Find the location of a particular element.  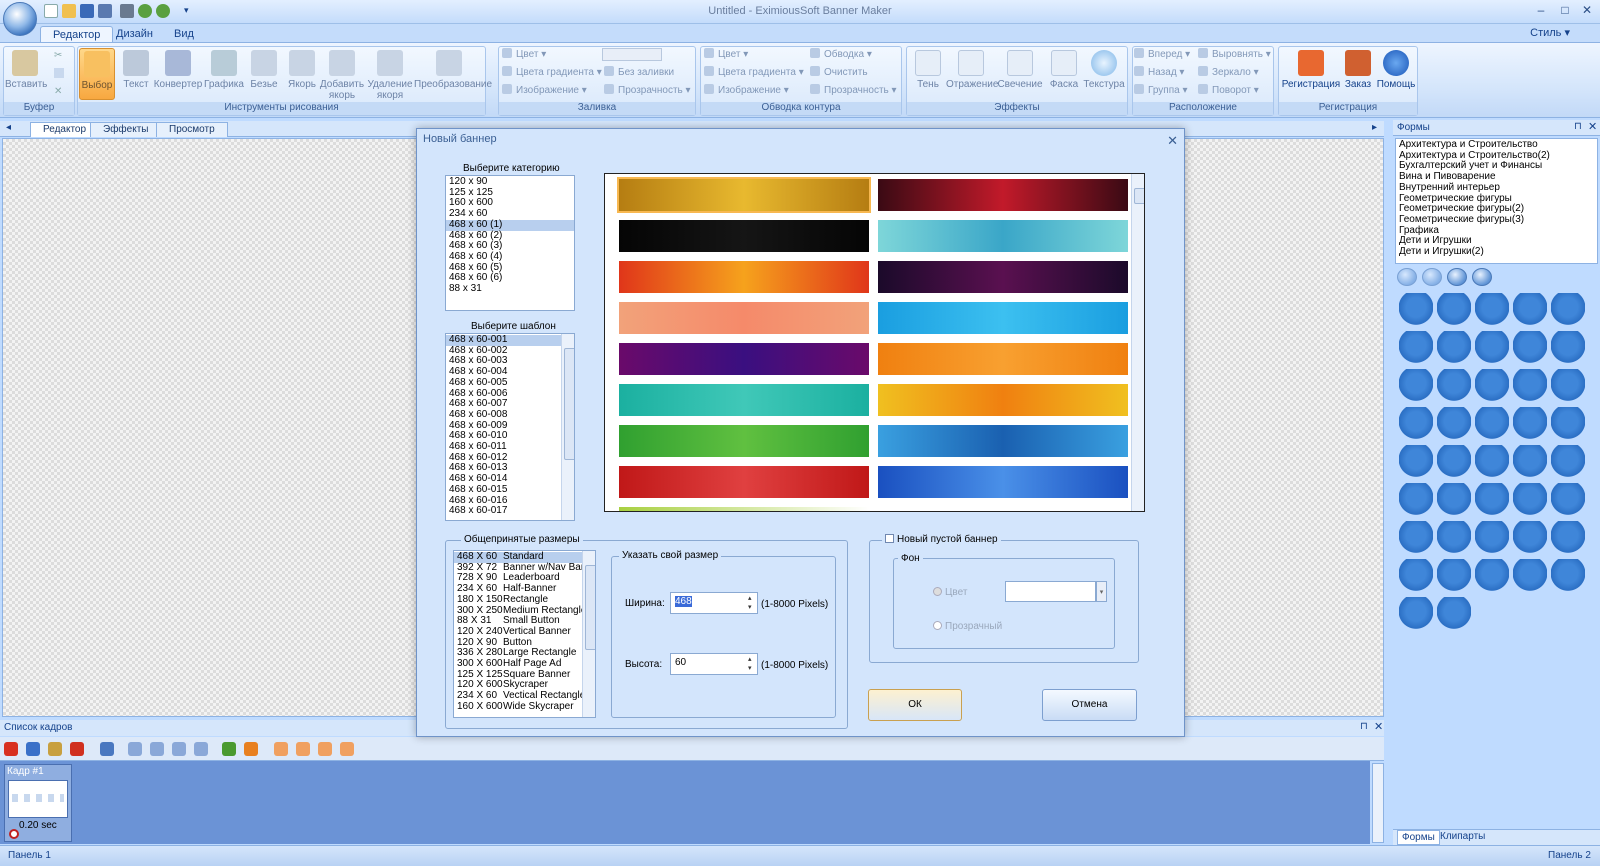

ski-icon is located at coordinates (1454, 309).